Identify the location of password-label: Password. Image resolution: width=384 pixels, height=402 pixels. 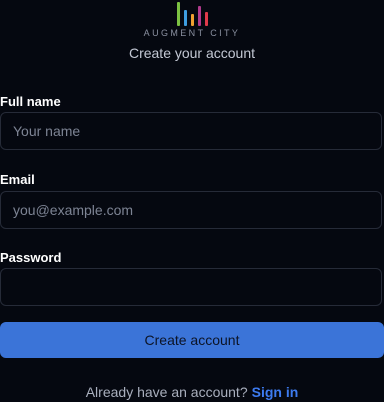
(31, 257).